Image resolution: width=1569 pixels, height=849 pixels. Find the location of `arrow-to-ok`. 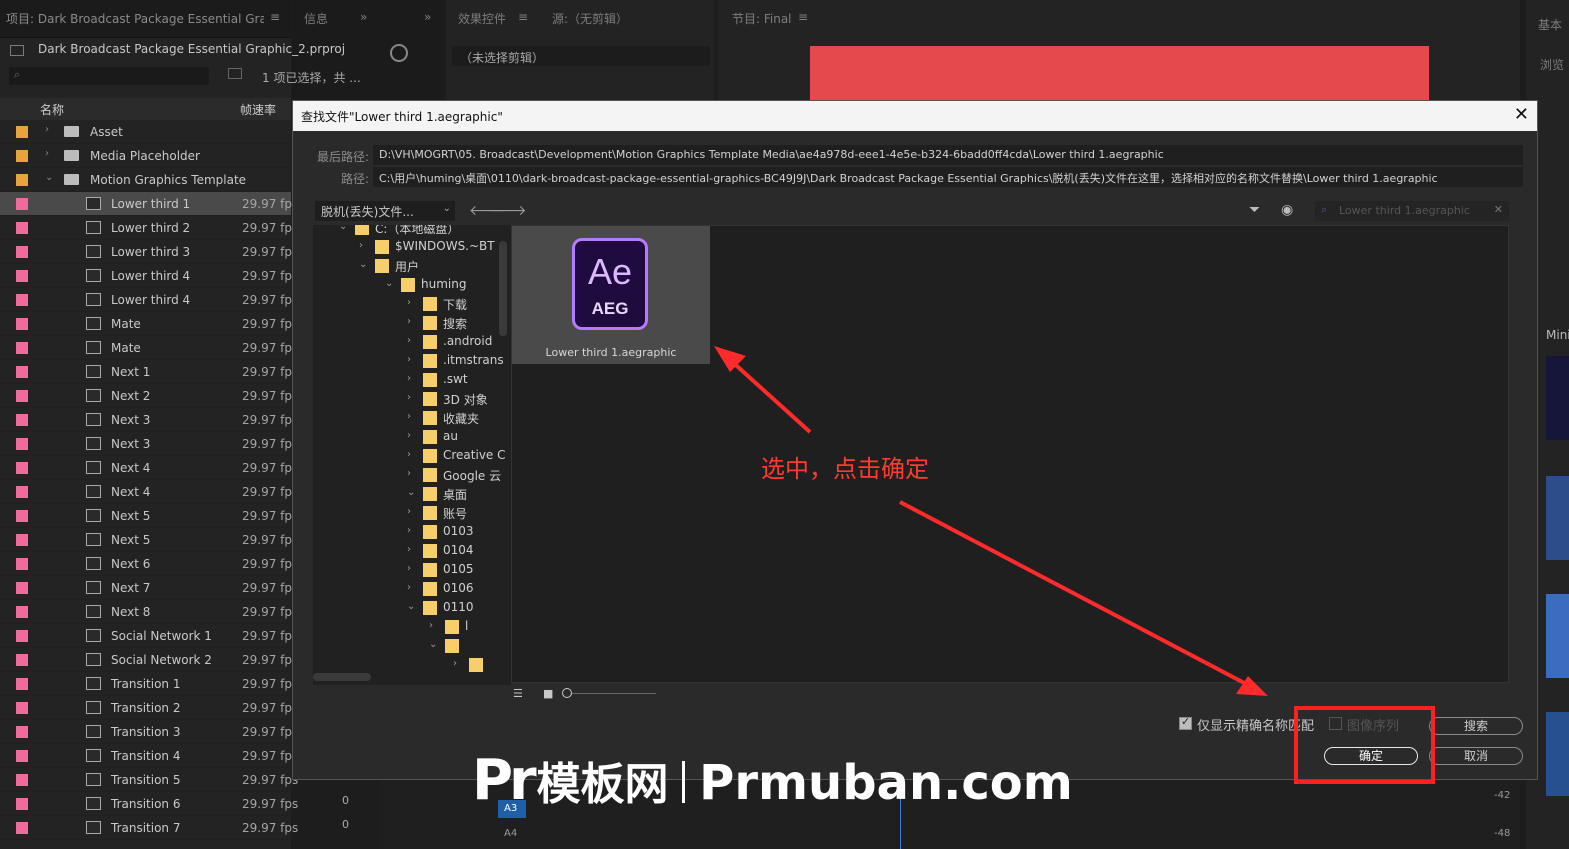

arrow-to-ok is located at coordinates (1083, 598).